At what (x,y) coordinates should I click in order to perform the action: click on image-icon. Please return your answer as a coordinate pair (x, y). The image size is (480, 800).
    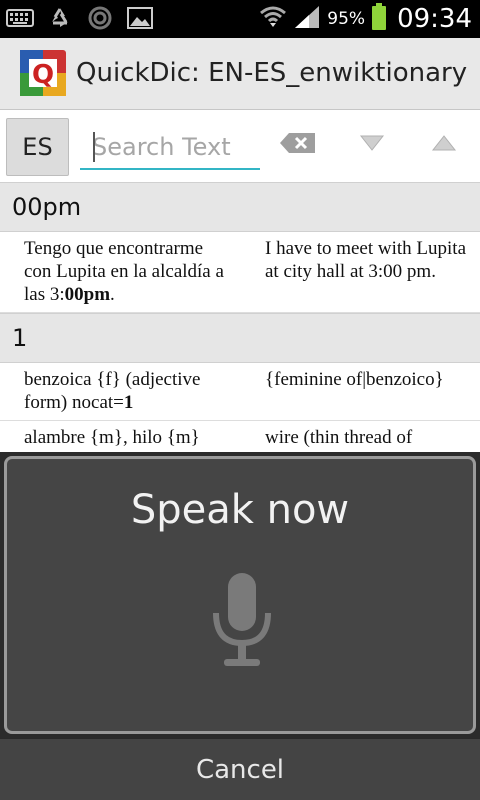
    Looking at the image, I should click on (140, 18).